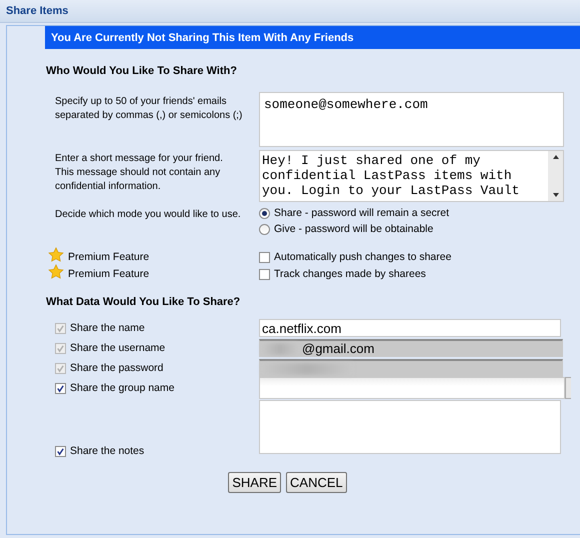 The image size is (580, 538). Describe the element at coordinates (411, 368) in the screenshot. I see `redacted-field` at that location.